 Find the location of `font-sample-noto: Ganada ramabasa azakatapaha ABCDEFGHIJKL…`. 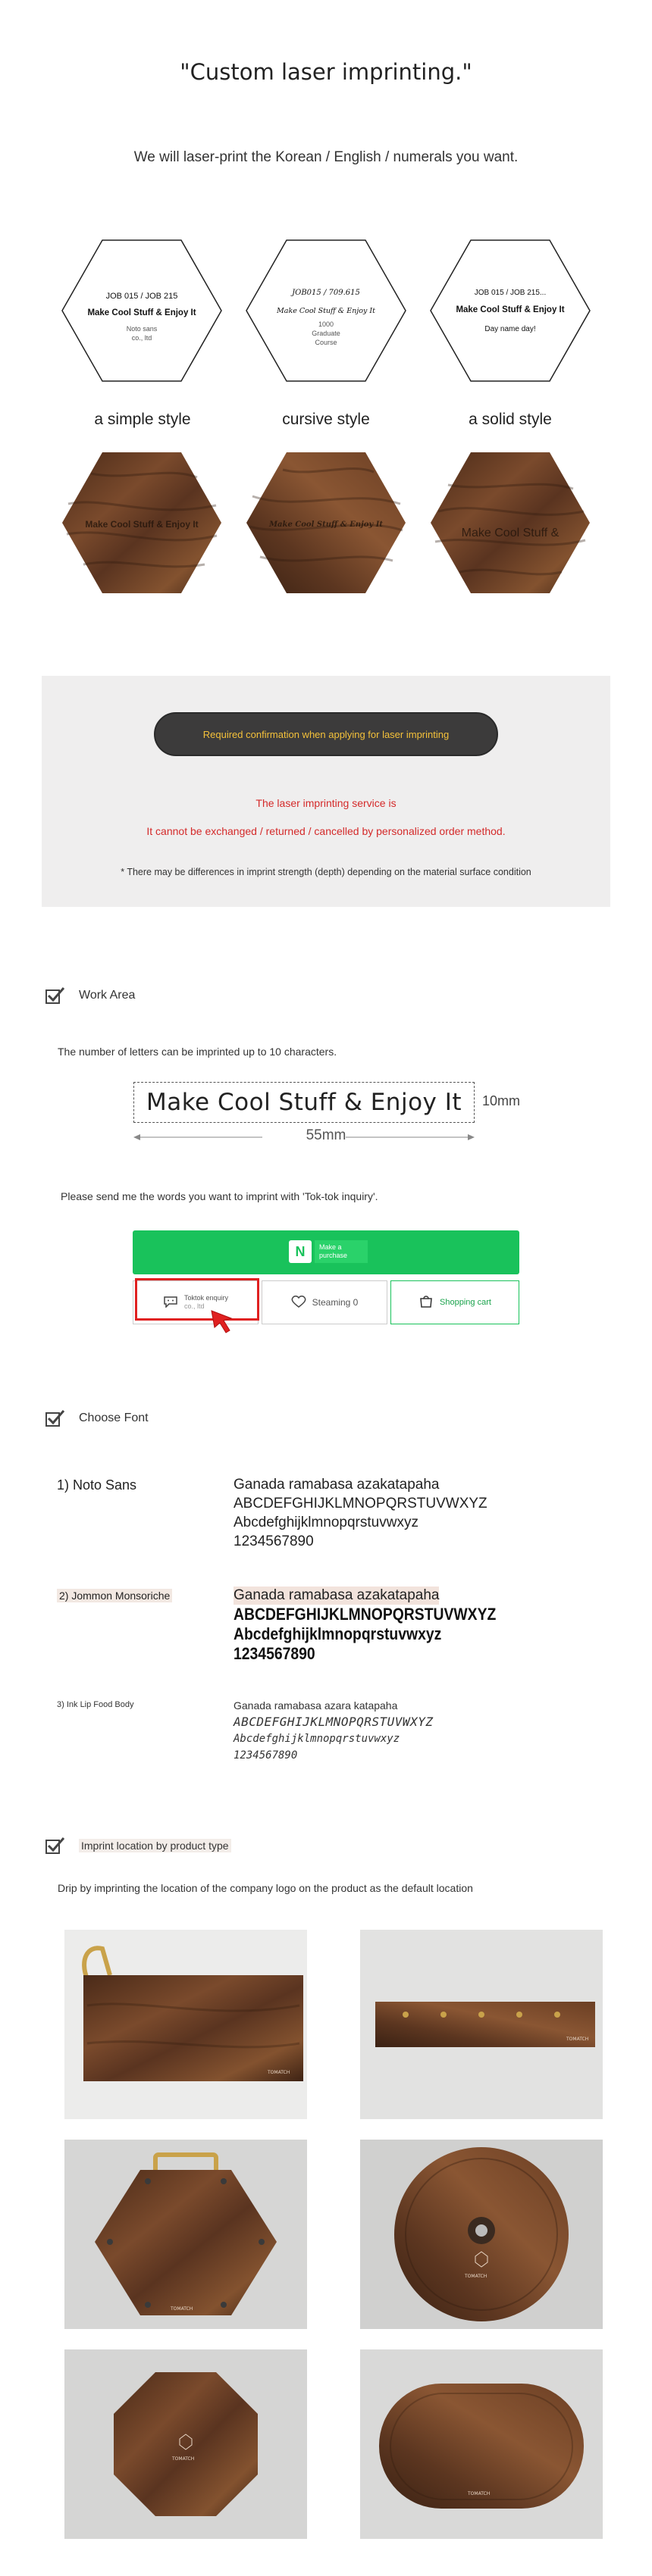

font-sample-noto: Ganada ramabasa azakatapaha ABCDEFGHIJKL… is located at coordinates (360, 1513).